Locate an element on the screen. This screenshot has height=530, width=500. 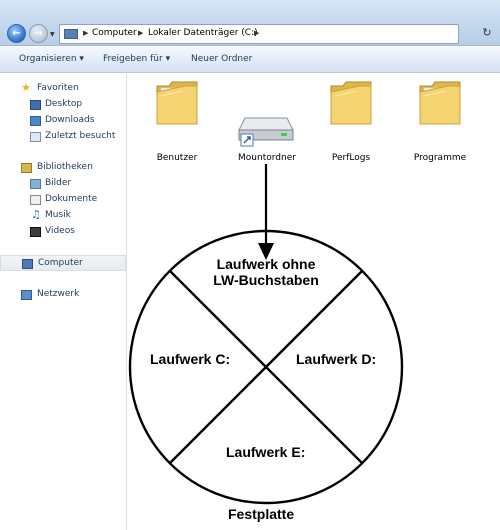
refresh-icon: ↻ is located at coordinates (487, 34).